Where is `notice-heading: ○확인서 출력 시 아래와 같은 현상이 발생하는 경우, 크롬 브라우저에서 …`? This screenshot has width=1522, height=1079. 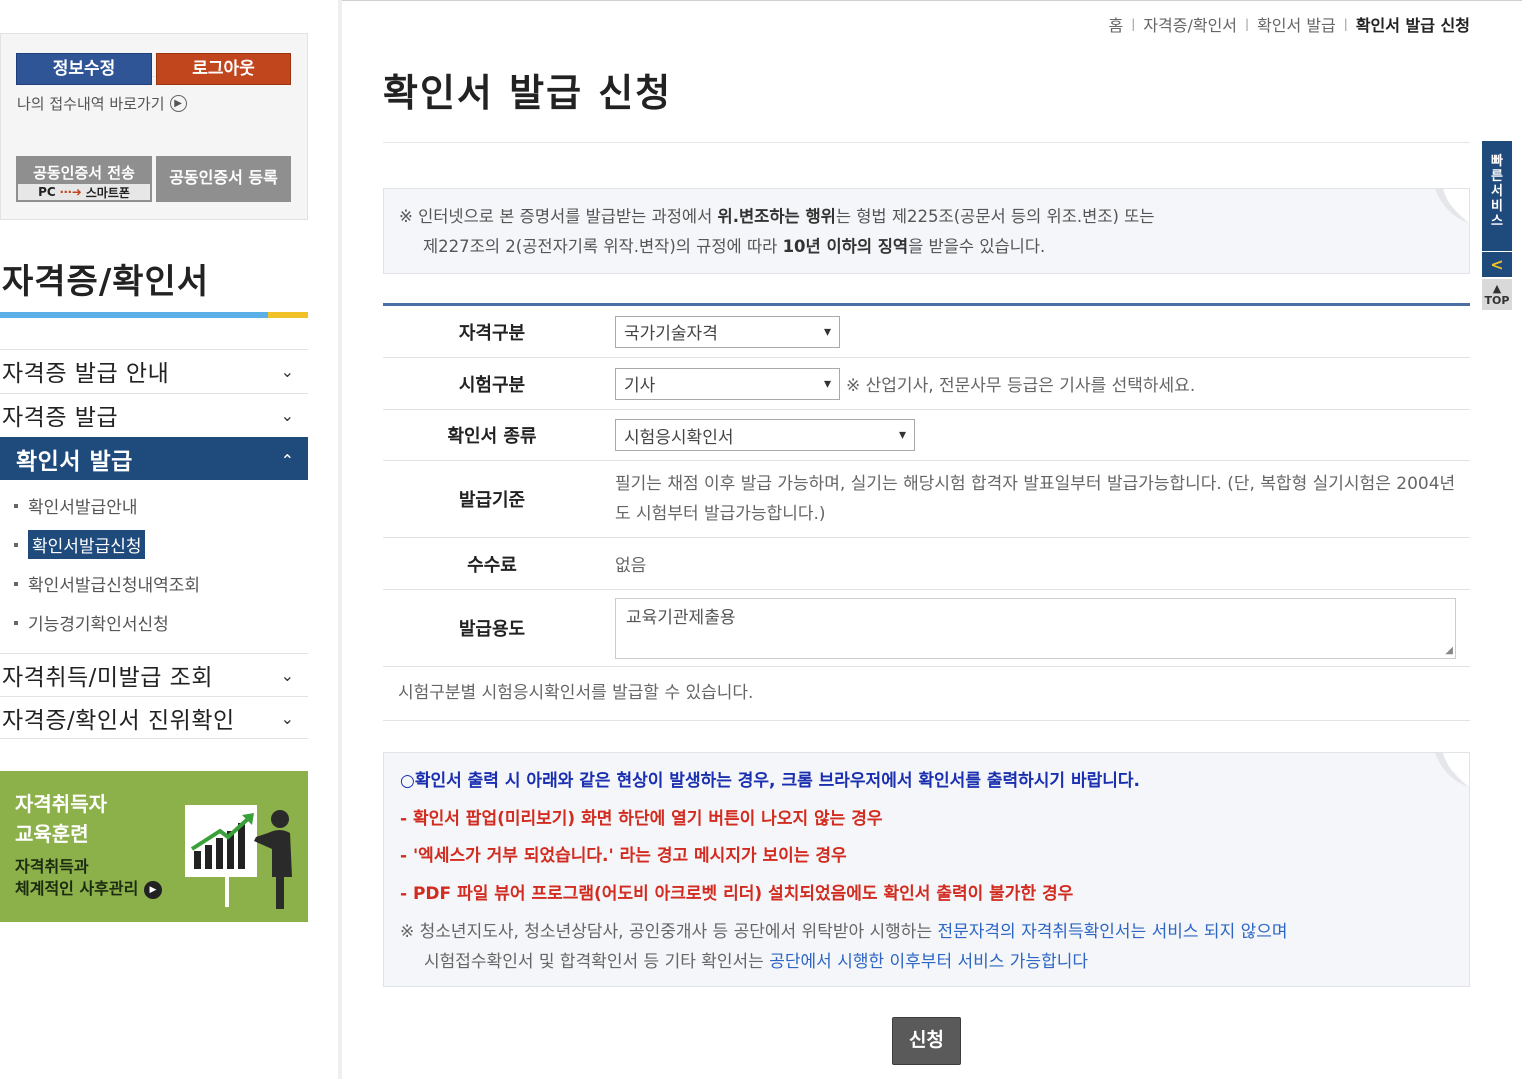 notice-heading: ○확인서 출력 시 아래와 같은 현상이 발생하는 경우, 크롬 브라우저에서 … is located at coordinates (770, 781).